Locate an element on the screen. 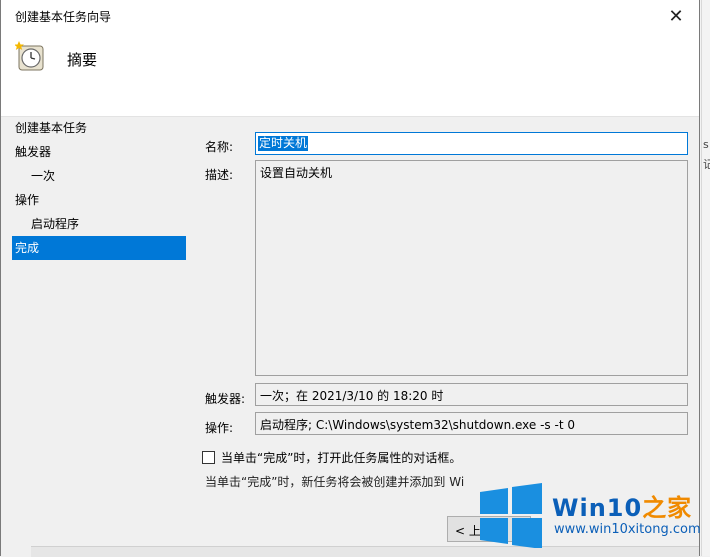 The image size is (710, 557). step-create-basic-task: 创建基本任务 is located at coordinates (99, 128).